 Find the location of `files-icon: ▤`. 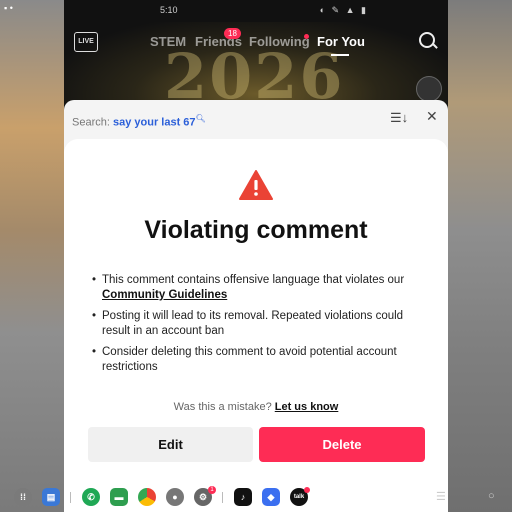

files-icon: ▤ is located at coordinates (51, 497).